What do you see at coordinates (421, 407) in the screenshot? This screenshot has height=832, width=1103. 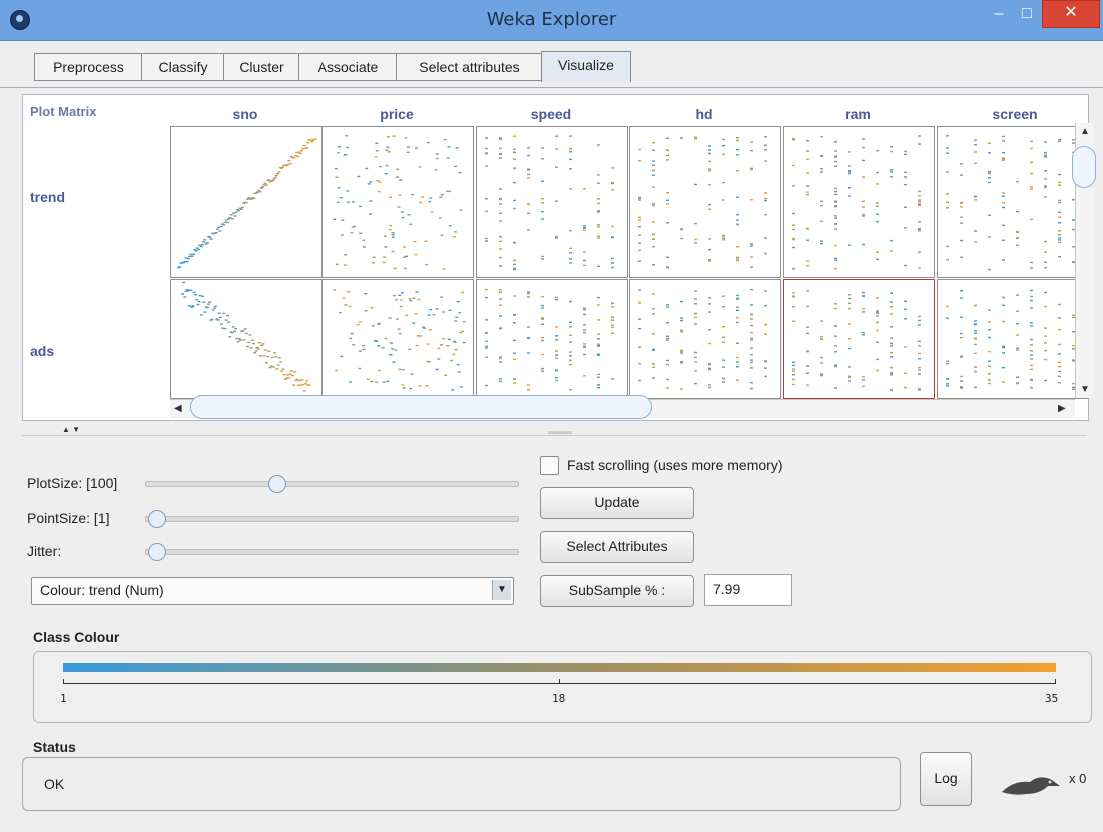 I see `horizontal-scroll-thumb` at bounding box center [421, 407].